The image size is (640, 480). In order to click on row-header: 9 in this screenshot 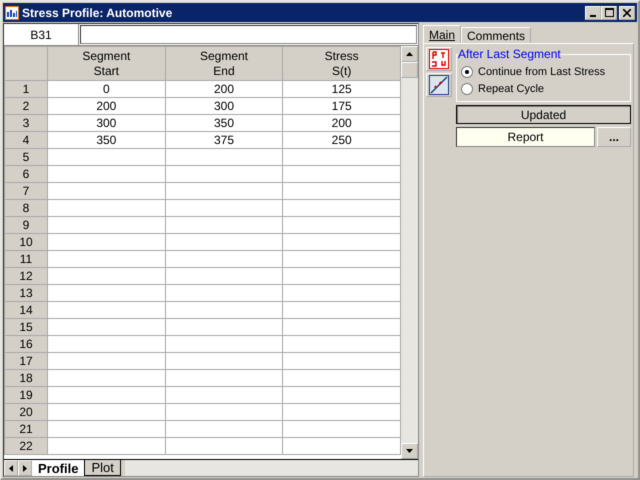, I will do `click(26, 225)`.